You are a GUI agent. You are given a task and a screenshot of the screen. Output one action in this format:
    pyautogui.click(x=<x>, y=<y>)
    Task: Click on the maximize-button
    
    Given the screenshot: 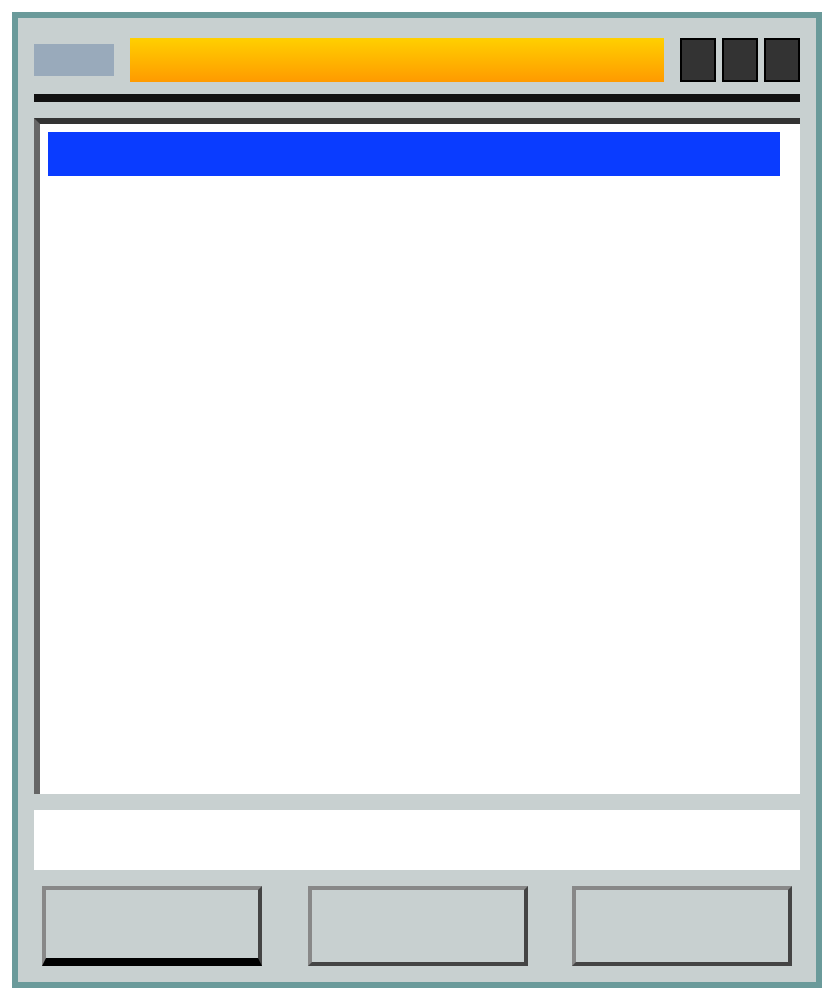 What is the action you would take?
    pyautogui.click(x=740, y=60)
    